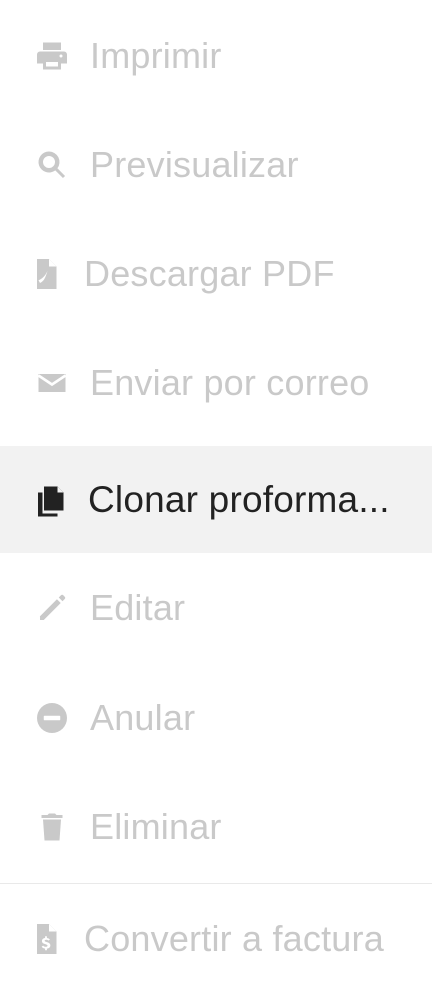 The height and width of the screenshot is (1000, 432). What do you see at coordinates (52, 827) in the screenshot?
I see `trash-icon` at bounding box center [52, 827].